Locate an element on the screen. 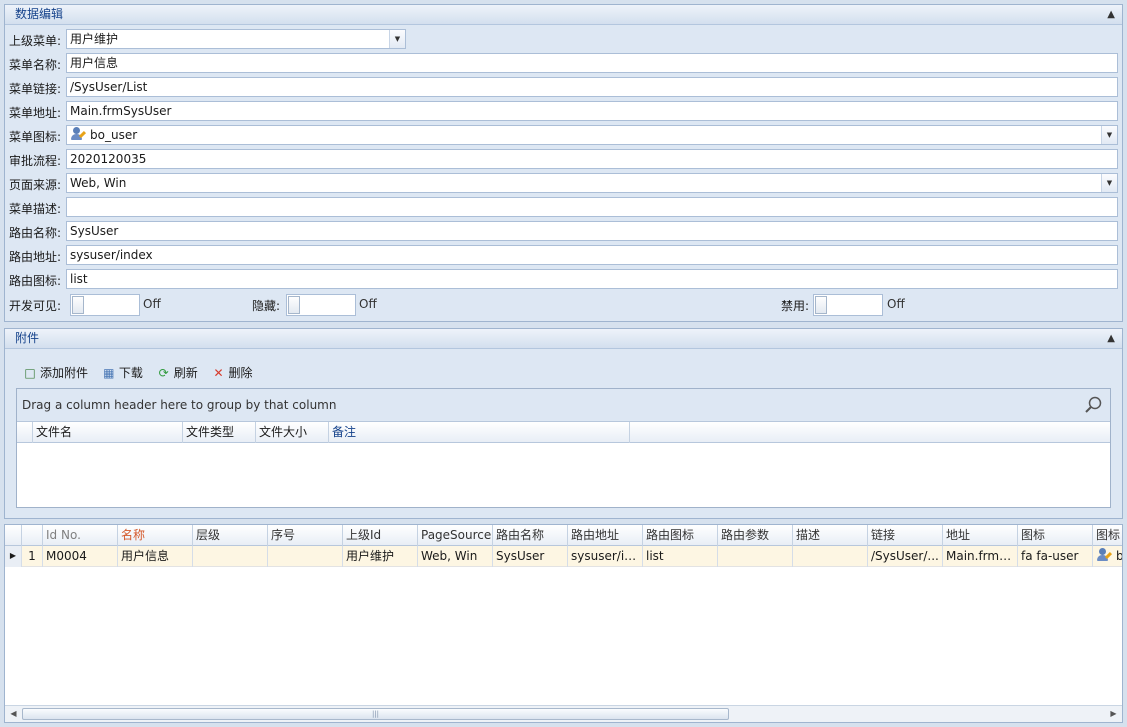 Image resolution: width=1127 pixels, height=727 pixels. horizontal-scrollbar: ◀ ||| ▶ is located at coordinates (563, 713).